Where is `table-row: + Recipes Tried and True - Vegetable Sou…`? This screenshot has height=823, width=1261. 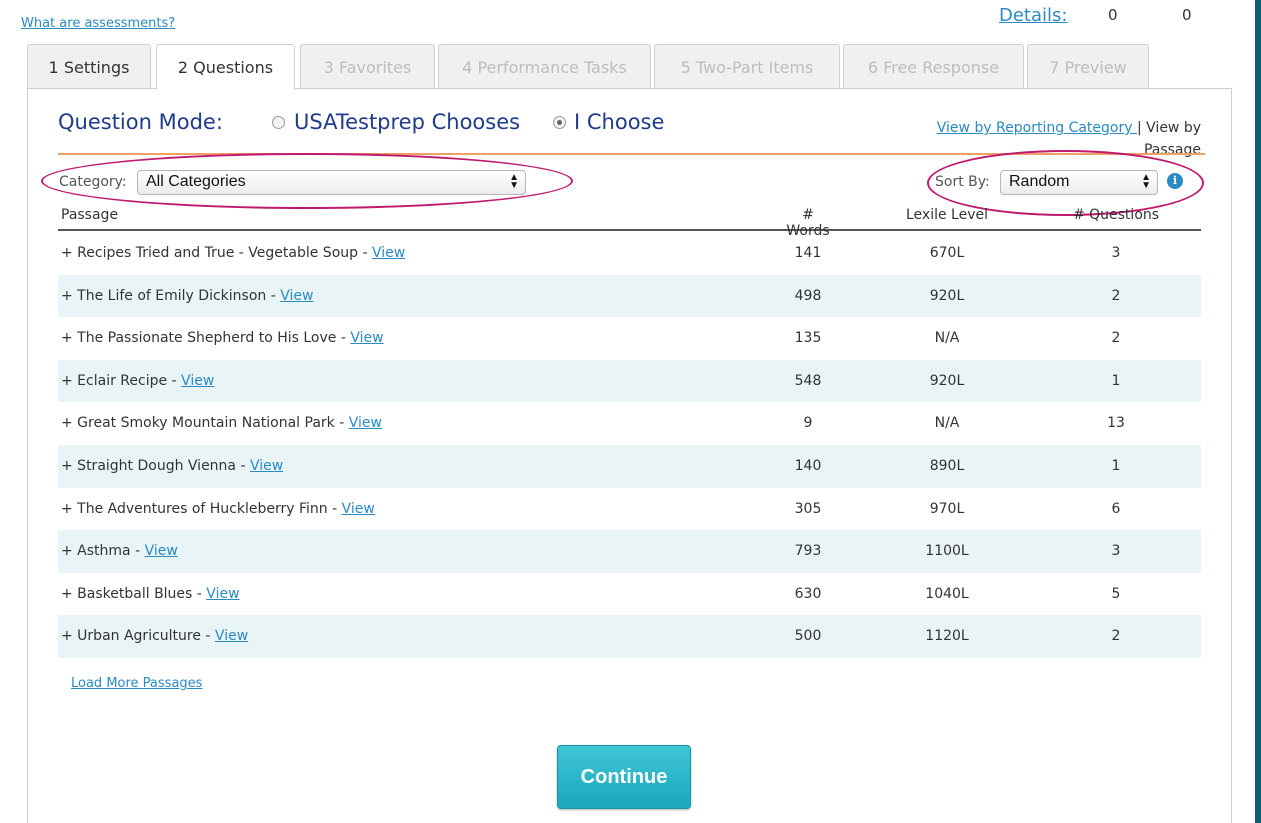
table-row: + Recipes Tried and True - Vegetable Sou… is located at coordinates (629, 253).